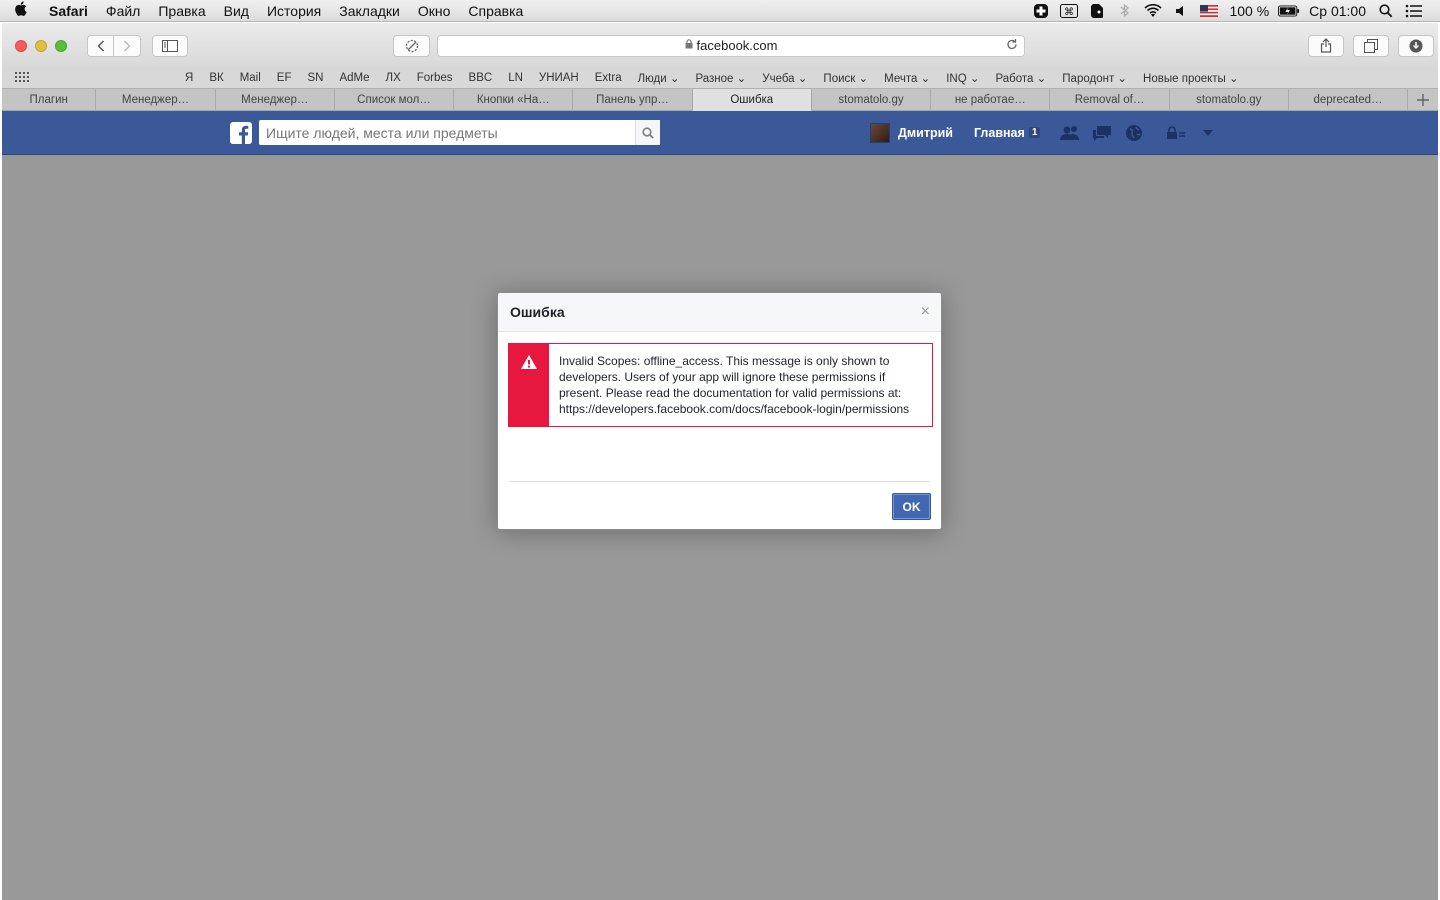 The image size is (1440, 900). What do you see at coordinates (752, 100) in the screenshot?
I see `tab-error-active: Ошибка` at bounding box center [752, 100].